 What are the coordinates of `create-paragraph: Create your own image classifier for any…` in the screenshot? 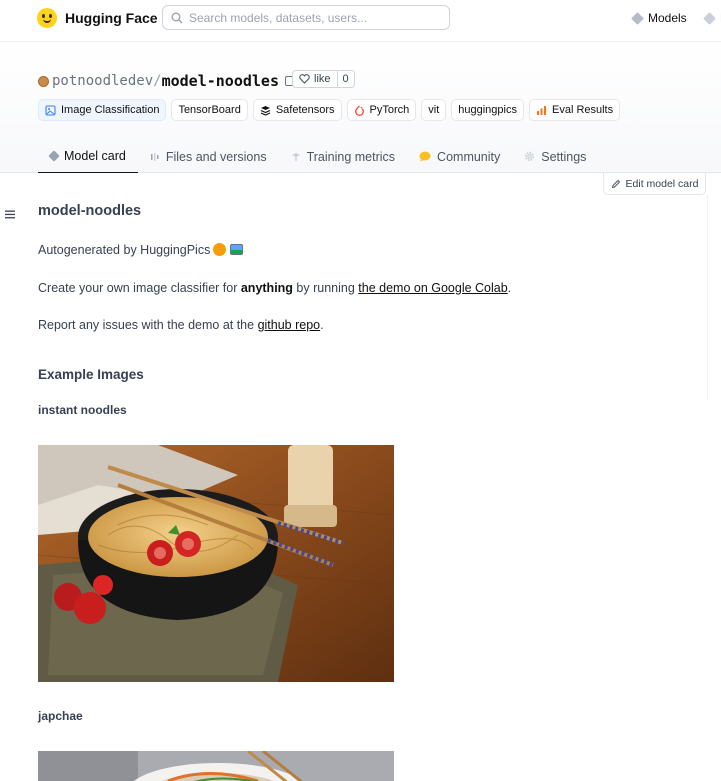 It's located at (274, 288).